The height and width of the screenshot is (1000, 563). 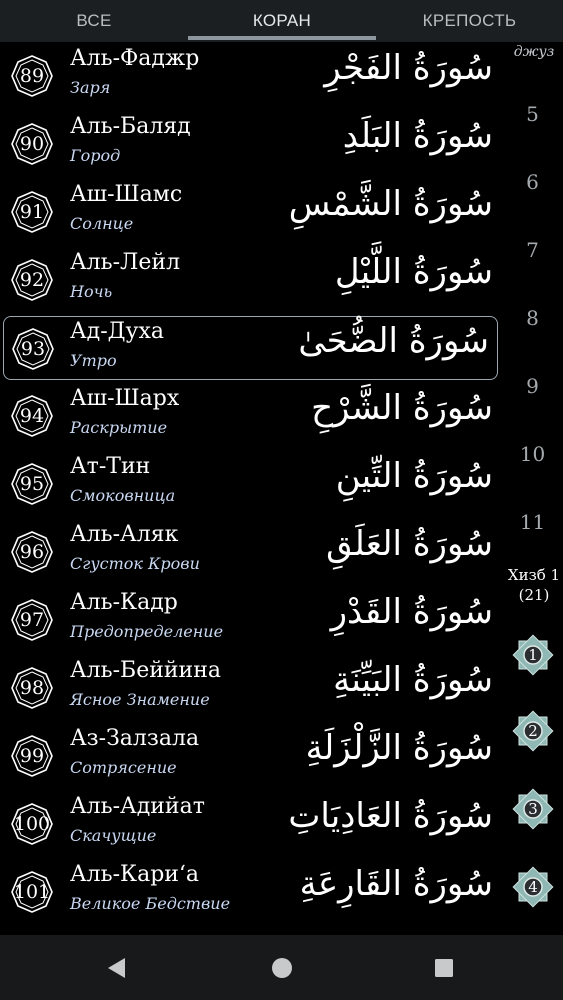 I want to click on hizb-marker-number: 3, so click(x=533, y=809).